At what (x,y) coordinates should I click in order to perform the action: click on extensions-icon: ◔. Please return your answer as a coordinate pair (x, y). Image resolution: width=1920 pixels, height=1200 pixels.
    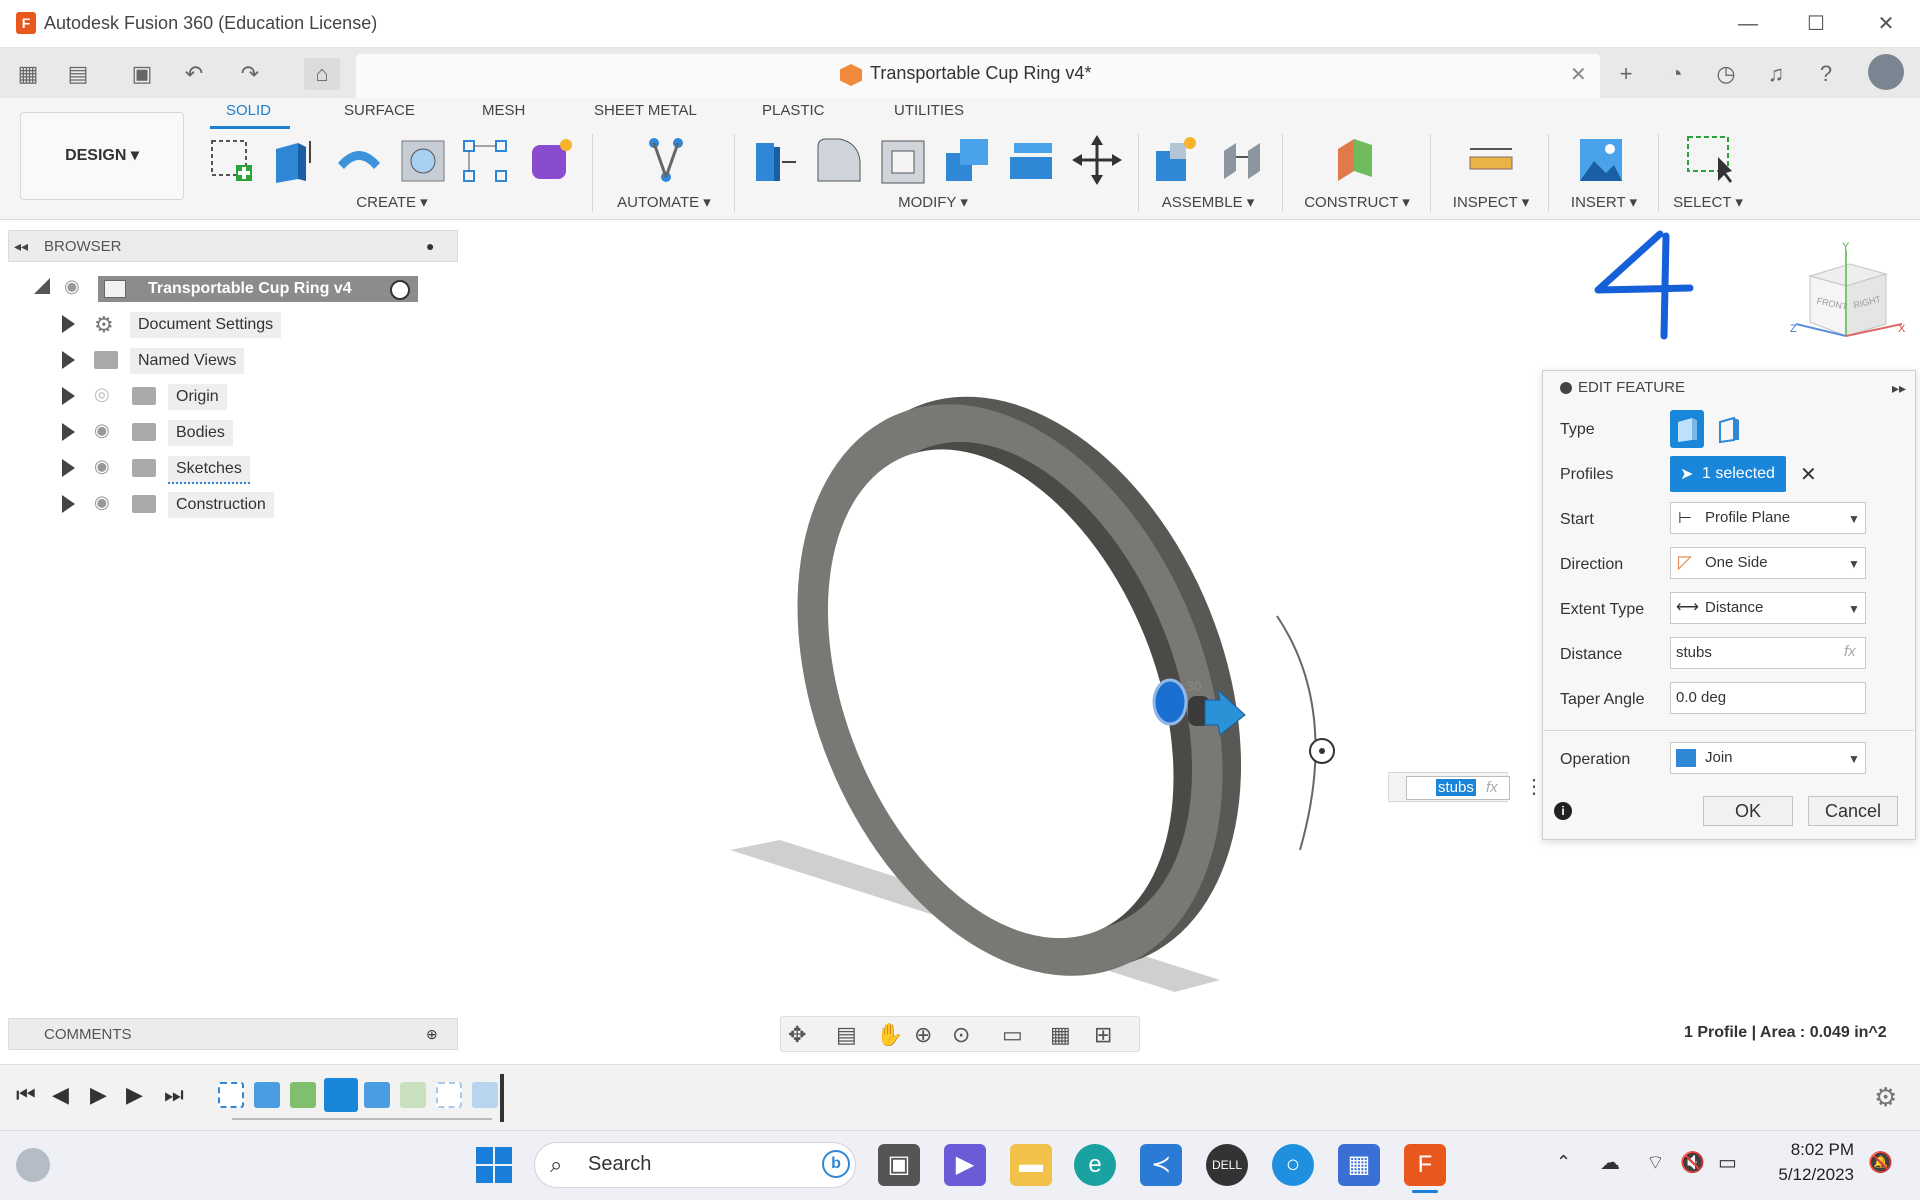
    Looking at the image, I should click on (1676, 74).